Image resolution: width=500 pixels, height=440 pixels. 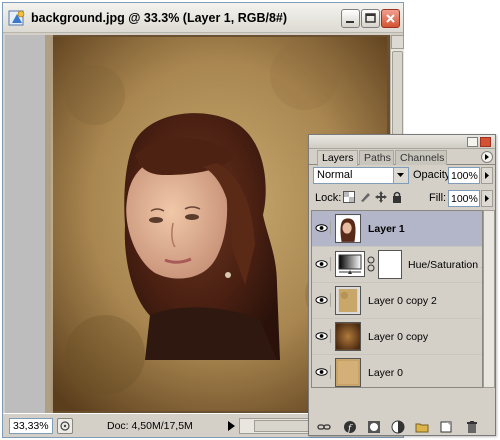 I want to click on navigator-icon, so click(x=65, y=426).